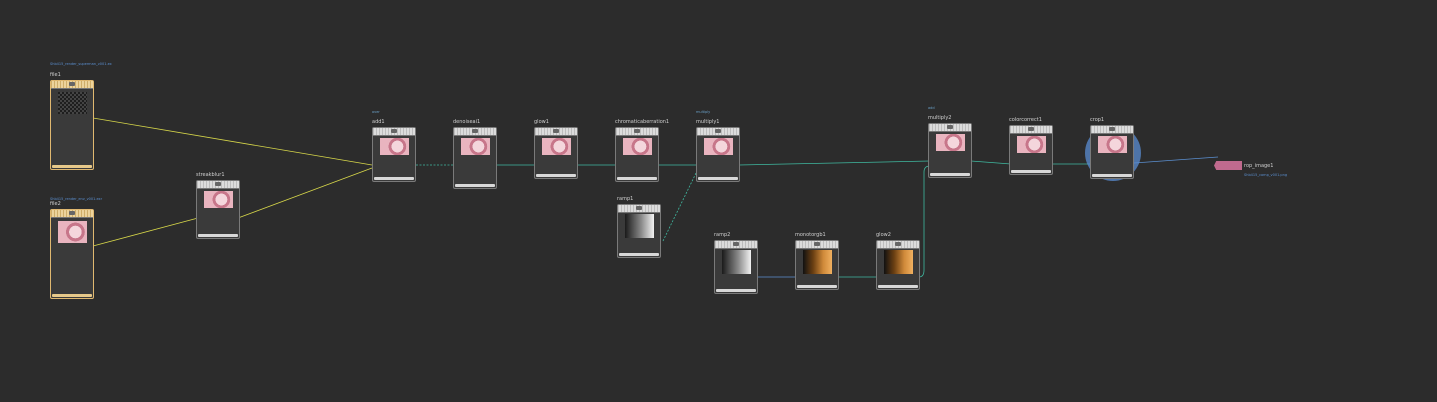  I want to click on node-rop-image1, so click(1228, 165).